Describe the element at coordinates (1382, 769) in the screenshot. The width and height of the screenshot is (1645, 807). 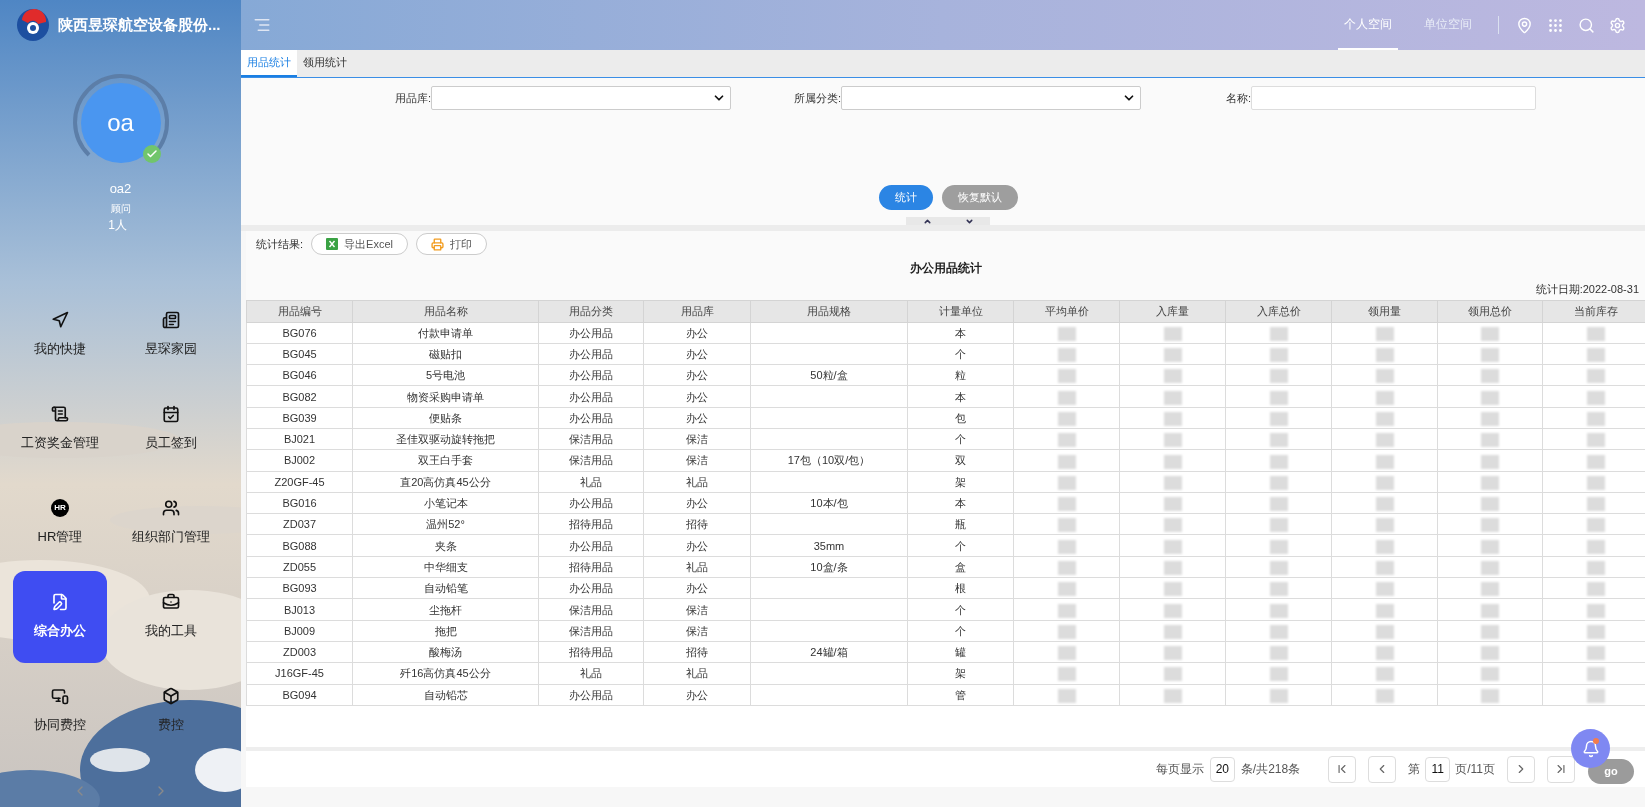
I see `previous-page-button` at that location.